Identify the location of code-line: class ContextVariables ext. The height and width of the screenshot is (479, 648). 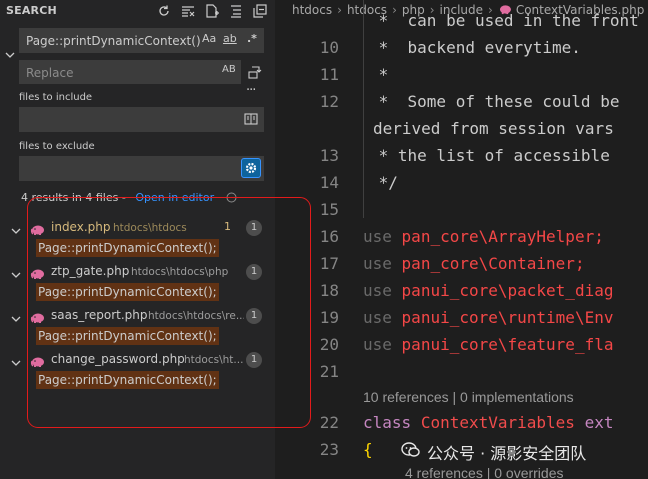
(488, 422).